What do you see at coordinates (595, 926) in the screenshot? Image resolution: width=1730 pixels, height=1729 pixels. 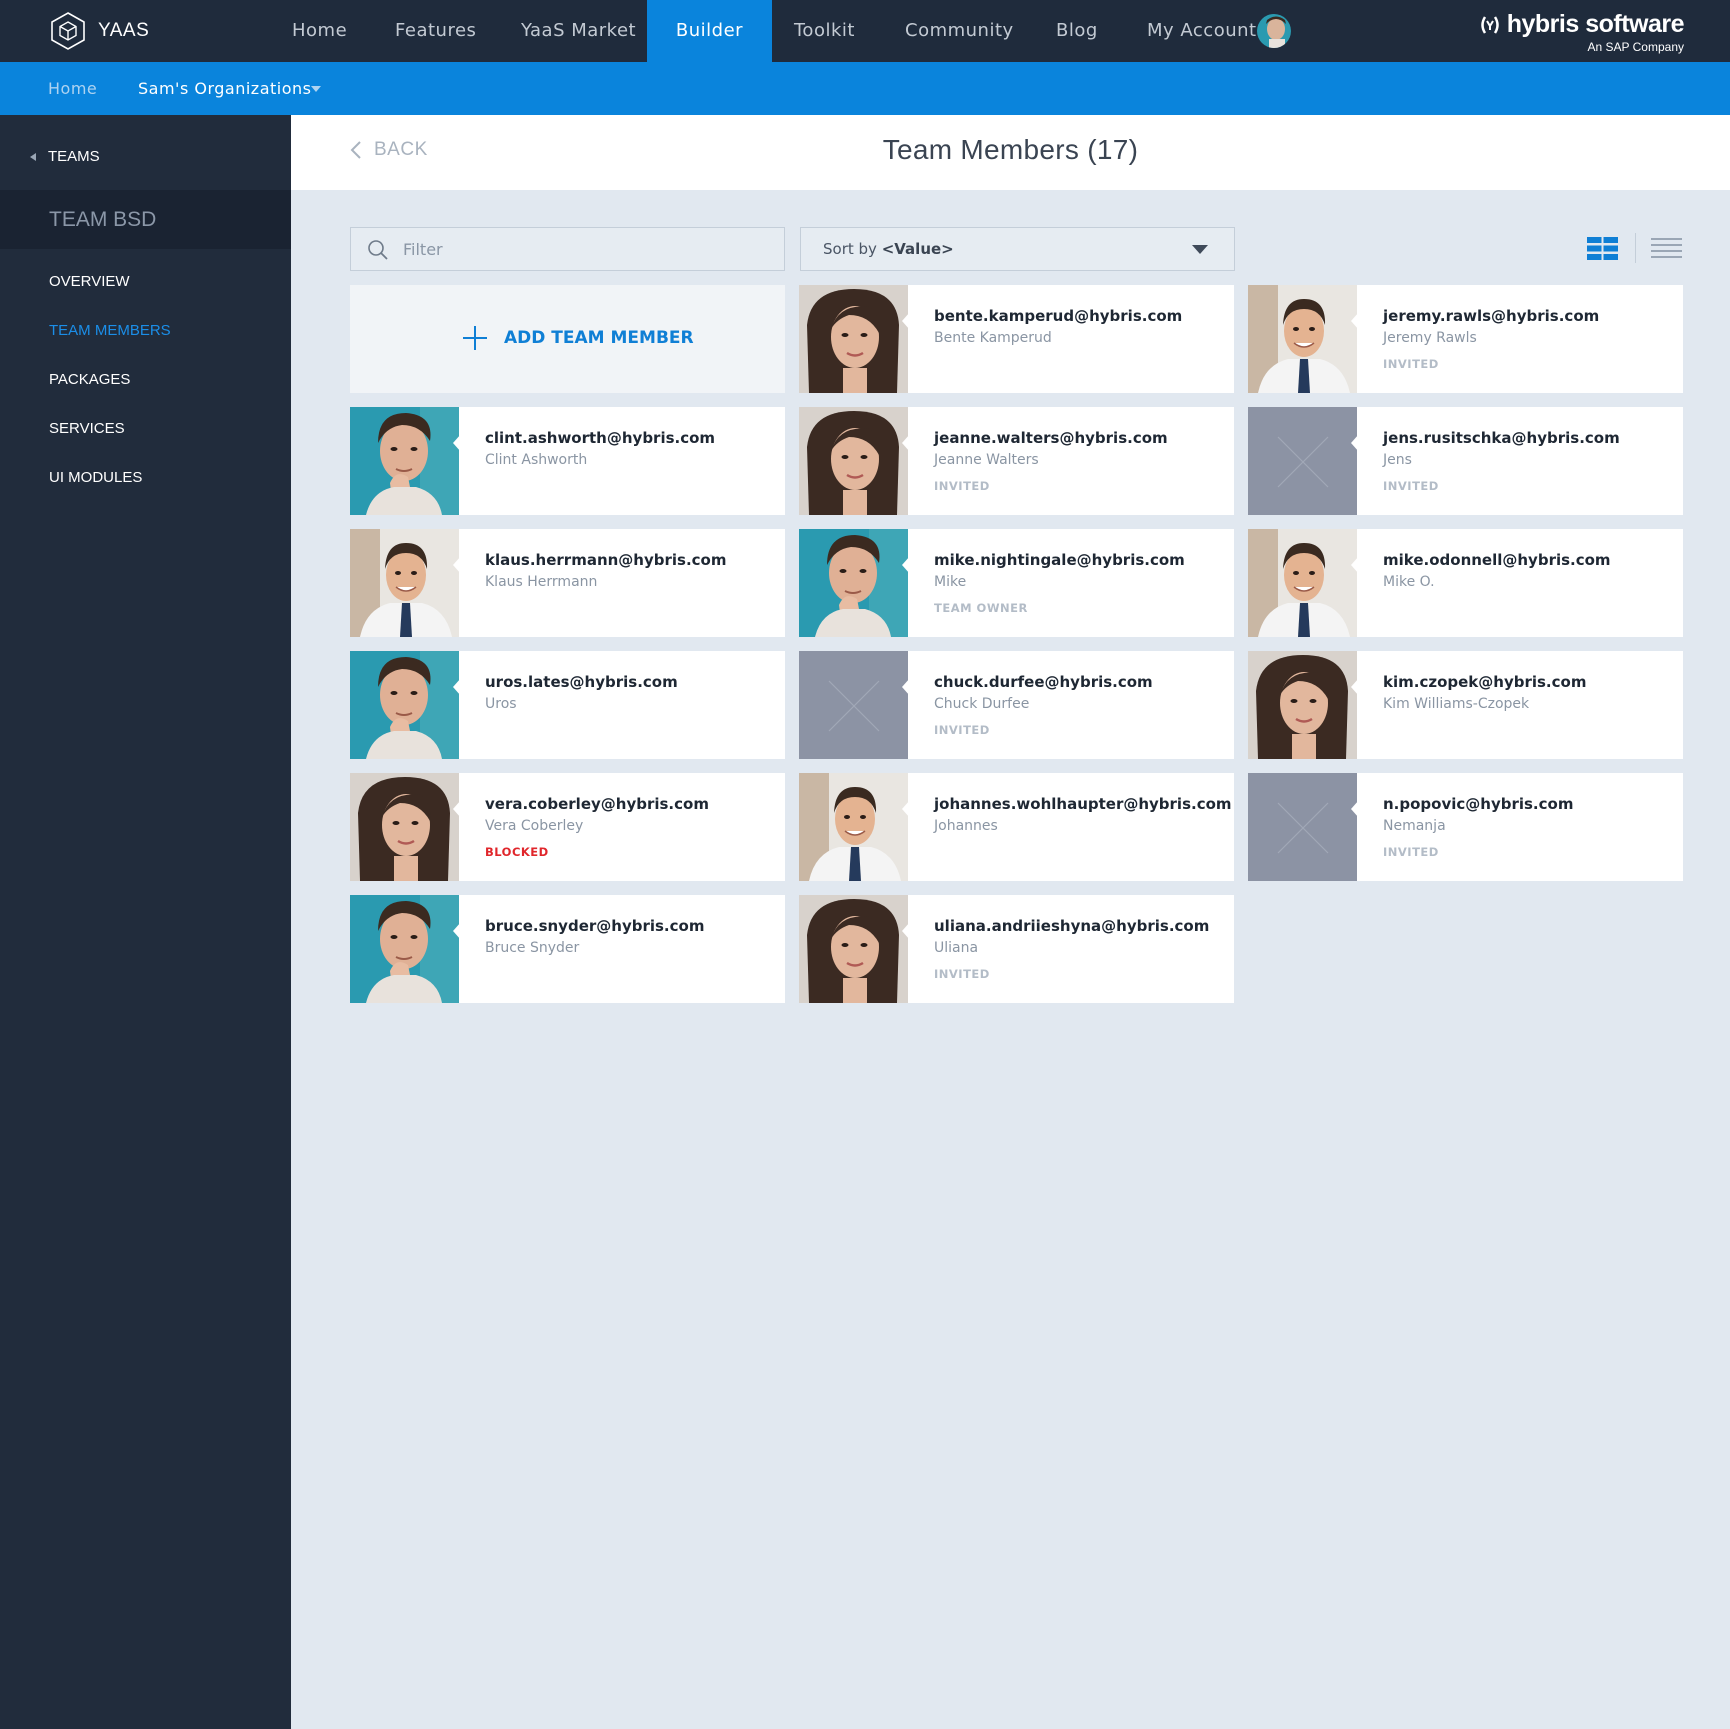 I see `member-email: bruce.snyder@hybris.com` at bounding box center [595, 926].